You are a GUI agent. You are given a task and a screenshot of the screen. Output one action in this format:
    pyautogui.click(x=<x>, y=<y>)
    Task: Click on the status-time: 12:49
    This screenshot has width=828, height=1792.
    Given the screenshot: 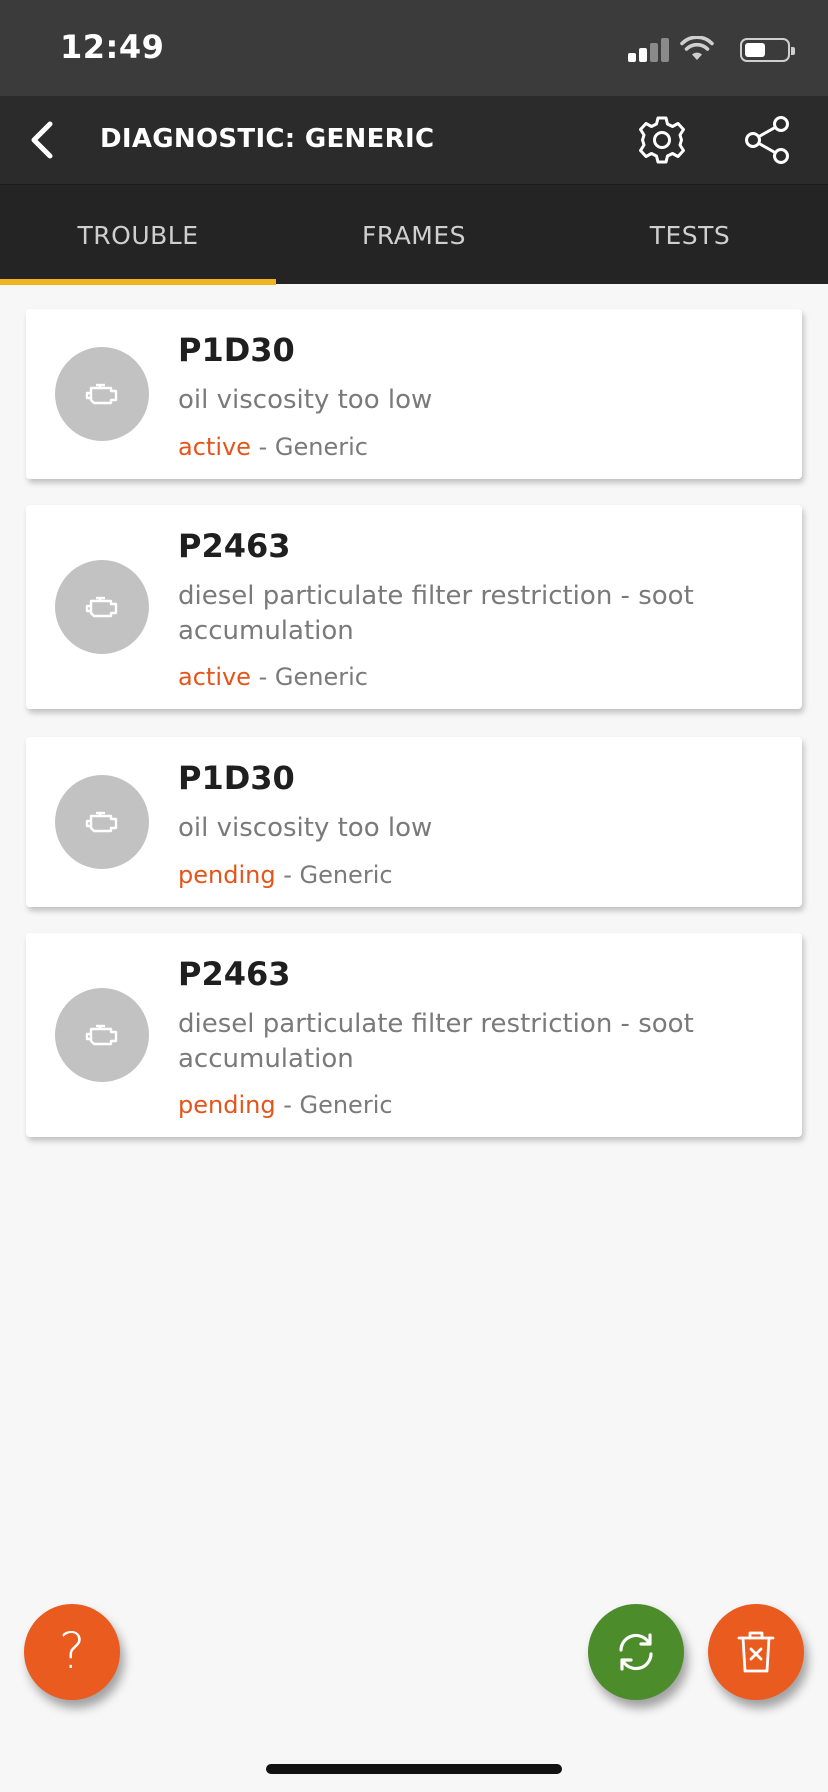 What is the action you would take?
    pyautogui.click(x=112, y=47)
    